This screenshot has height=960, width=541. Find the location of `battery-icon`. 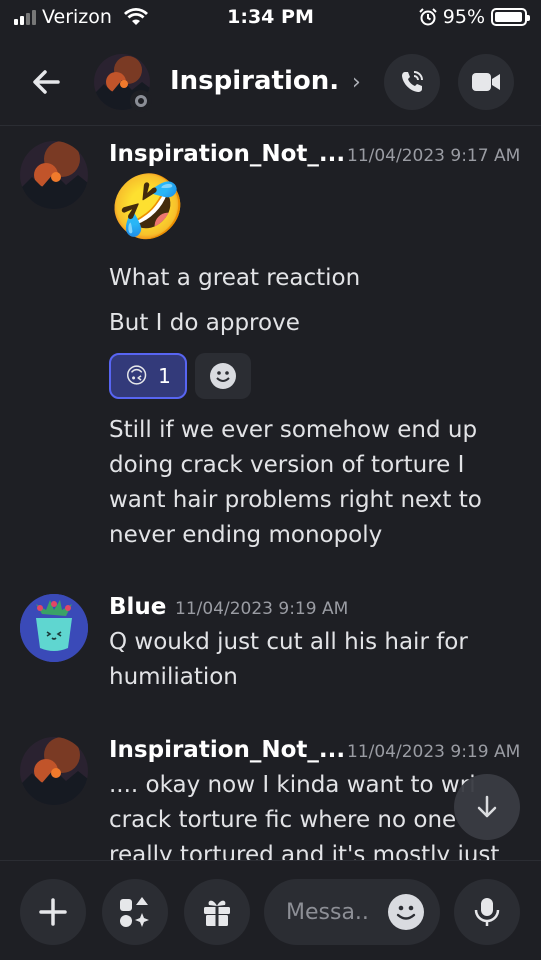

battery-icon is located at coordinates (510, 17).